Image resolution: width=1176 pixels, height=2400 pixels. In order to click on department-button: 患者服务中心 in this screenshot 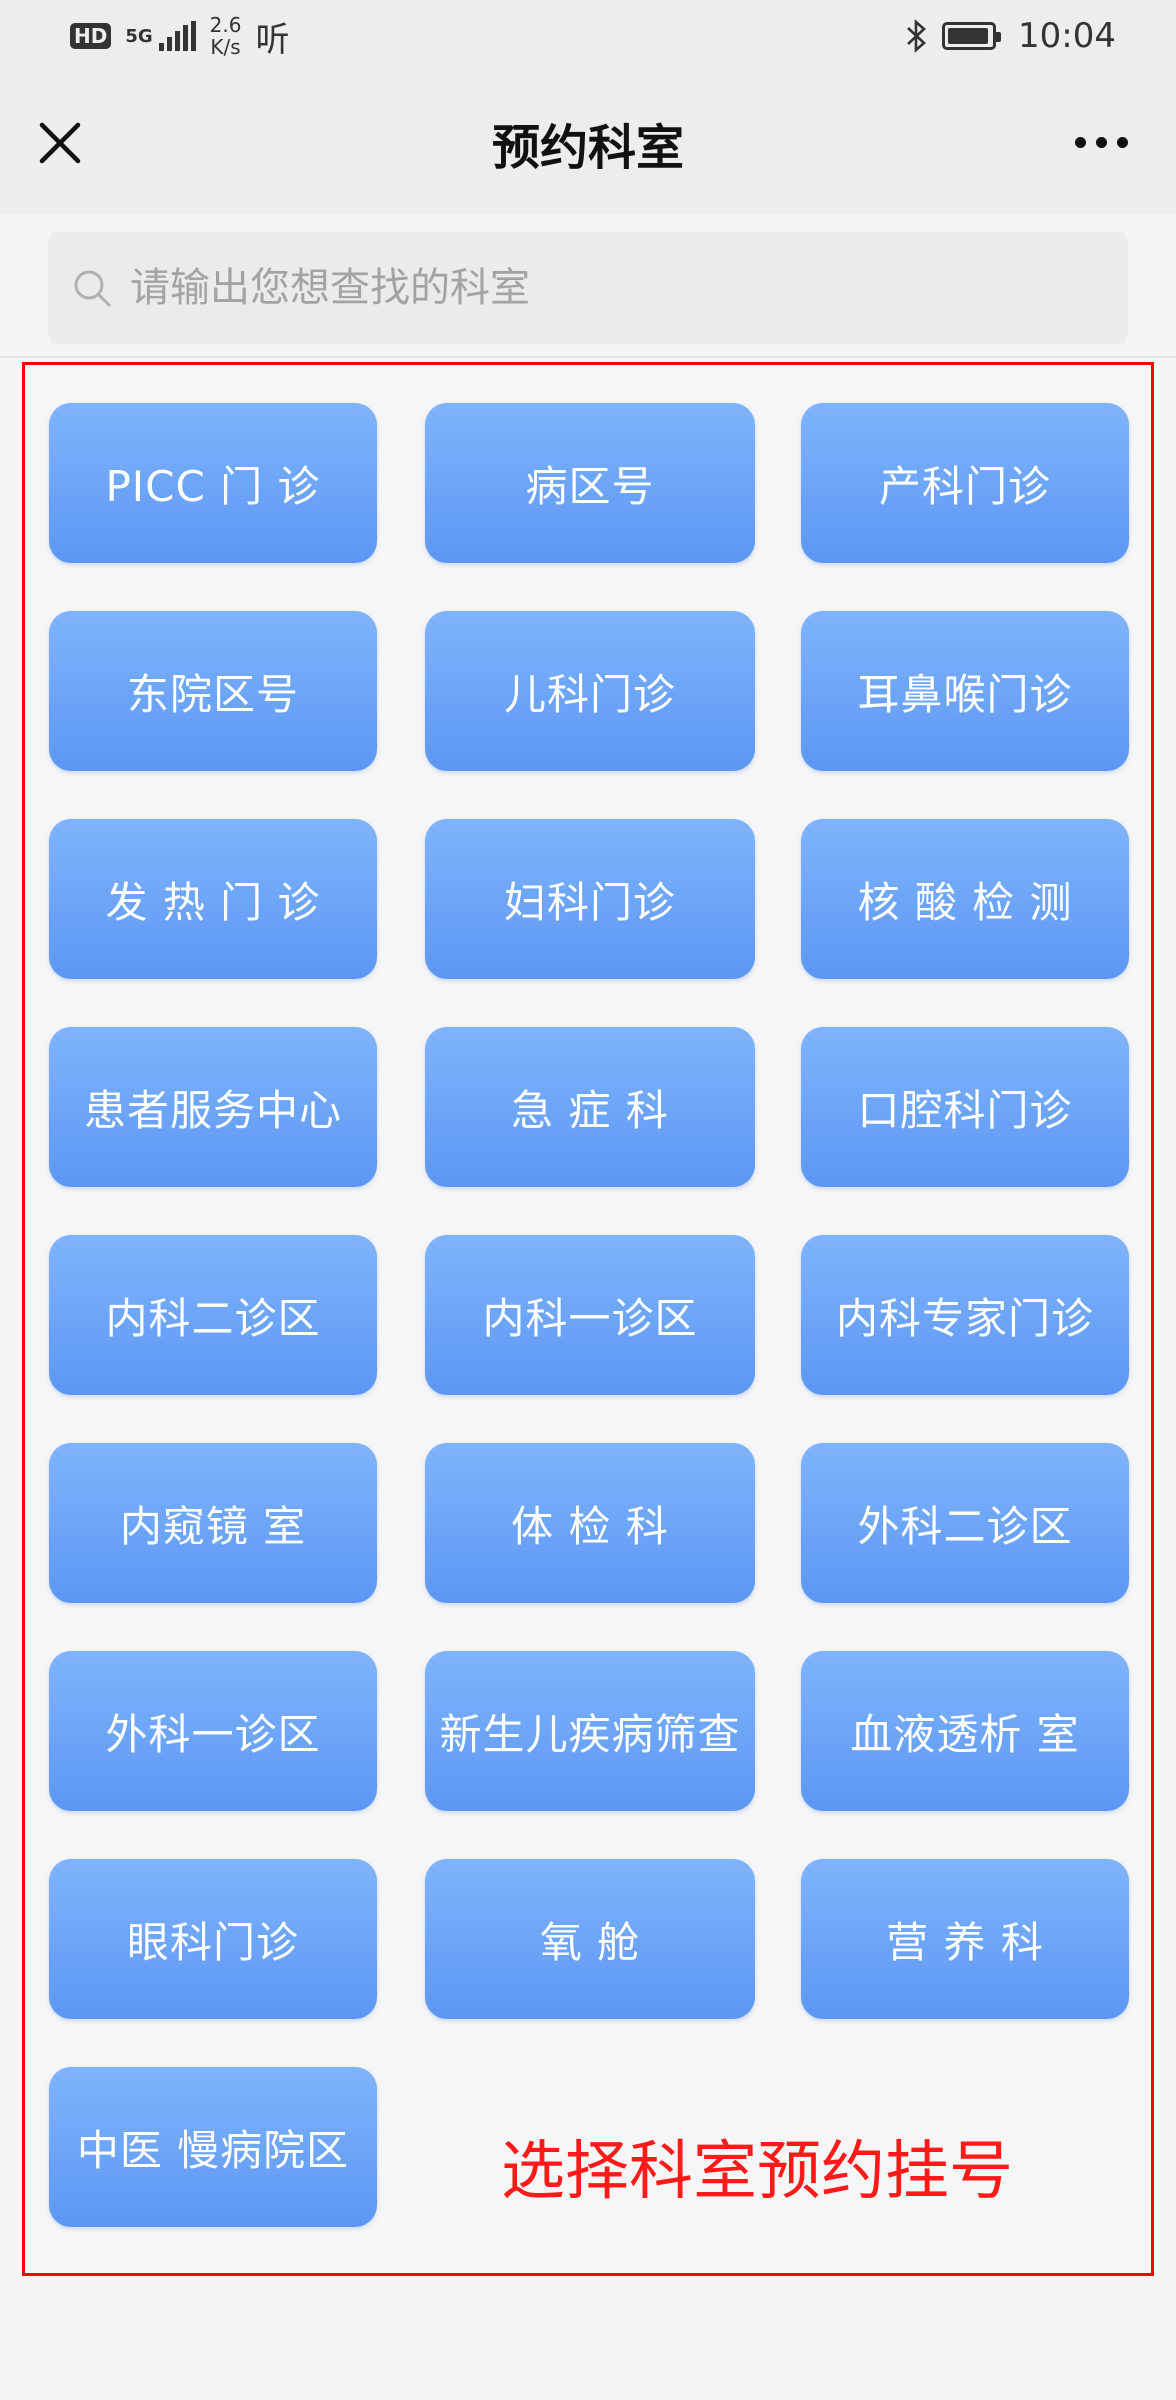, I will do `click(213, 1107)`.